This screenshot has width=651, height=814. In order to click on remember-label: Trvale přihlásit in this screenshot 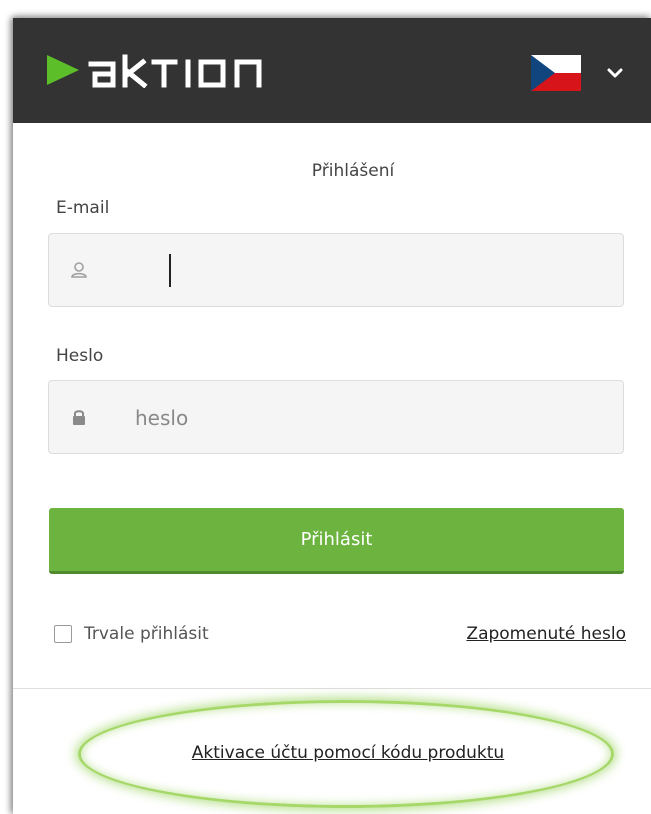, I will do `click(146, 634)`.